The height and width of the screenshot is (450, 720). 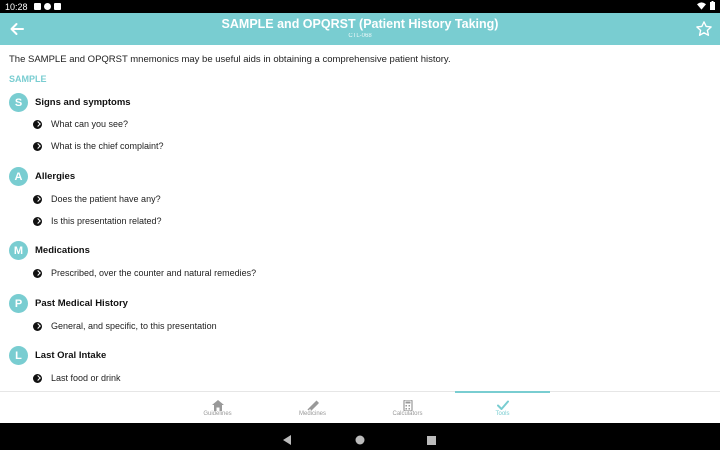 I want to click on back-triangle-icon, so click(x=287, y=441).